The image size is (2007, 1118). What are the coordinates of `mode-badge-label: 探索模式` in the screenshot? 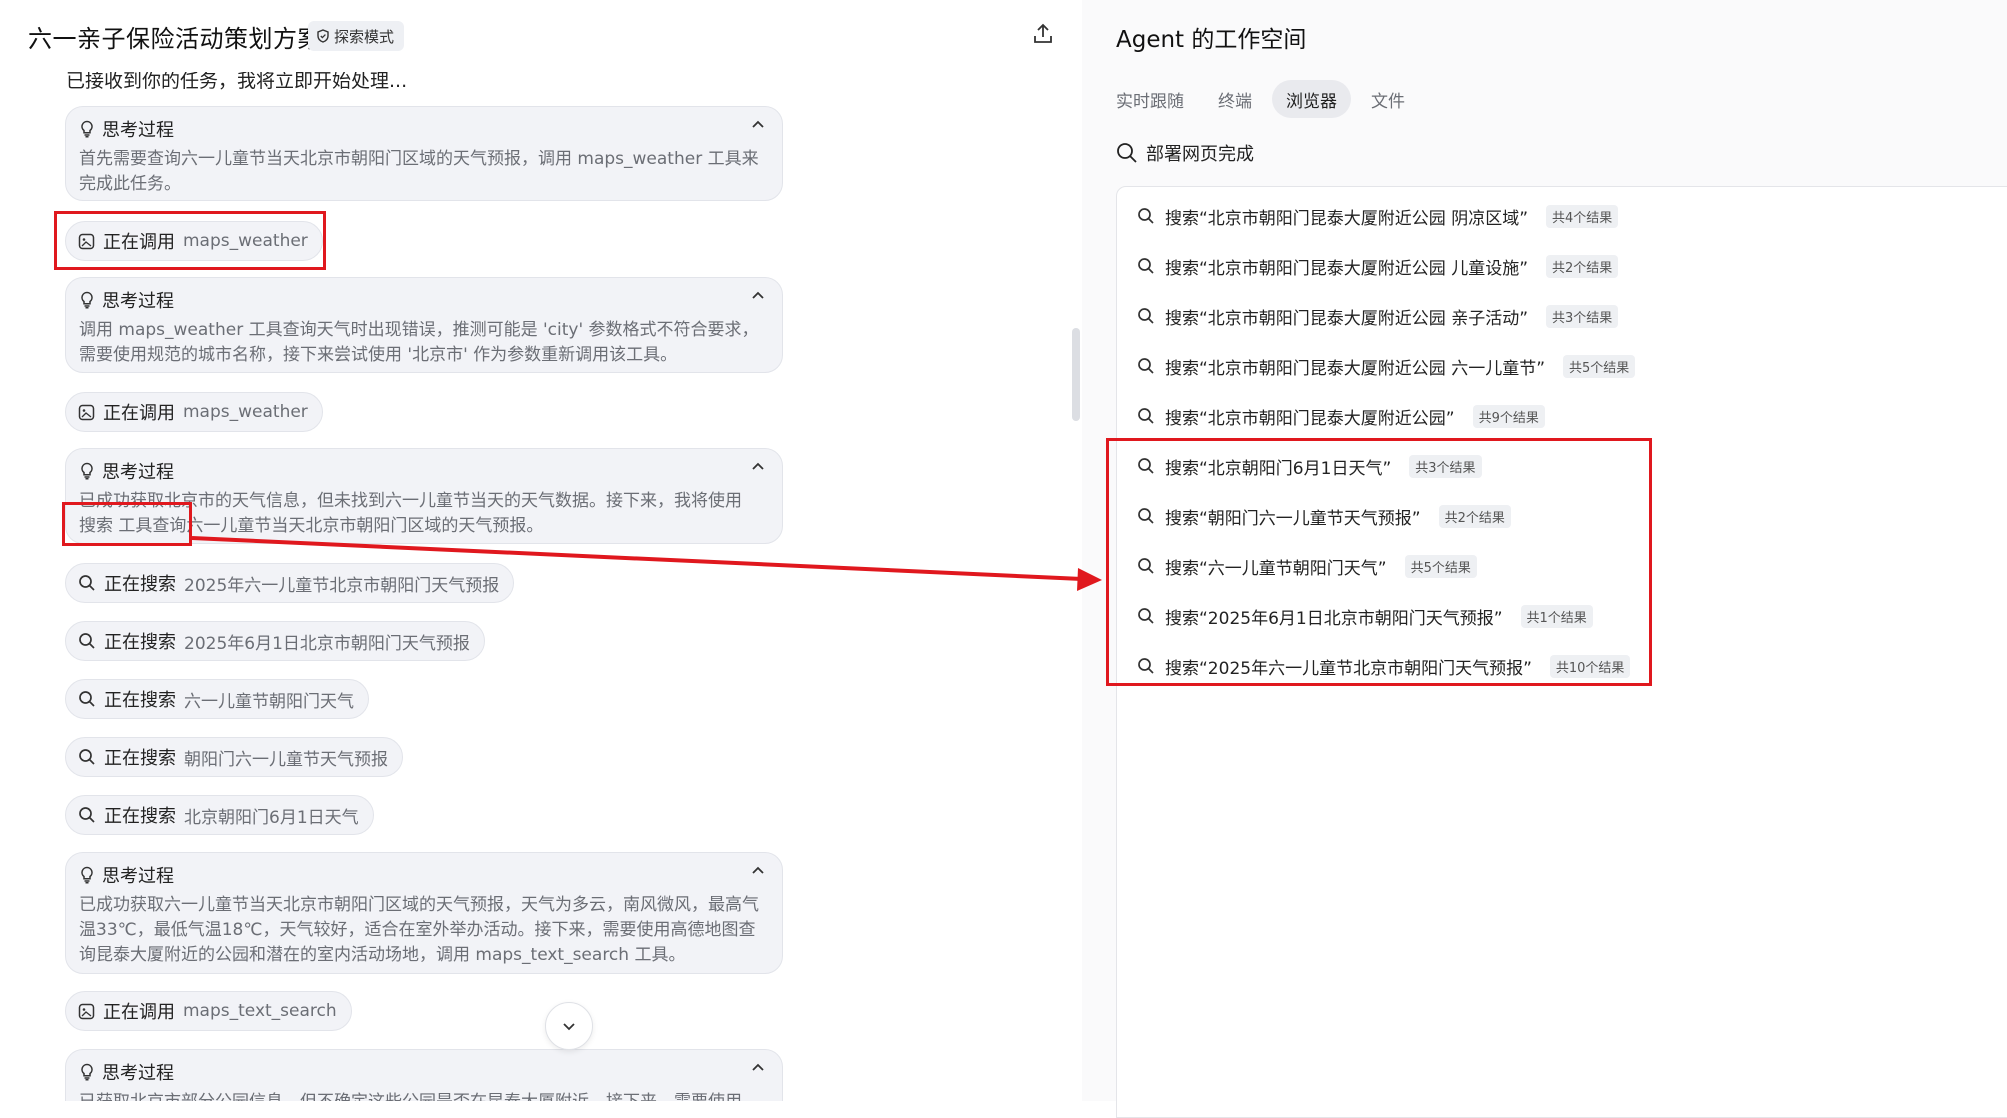 It's located at (364, 36).